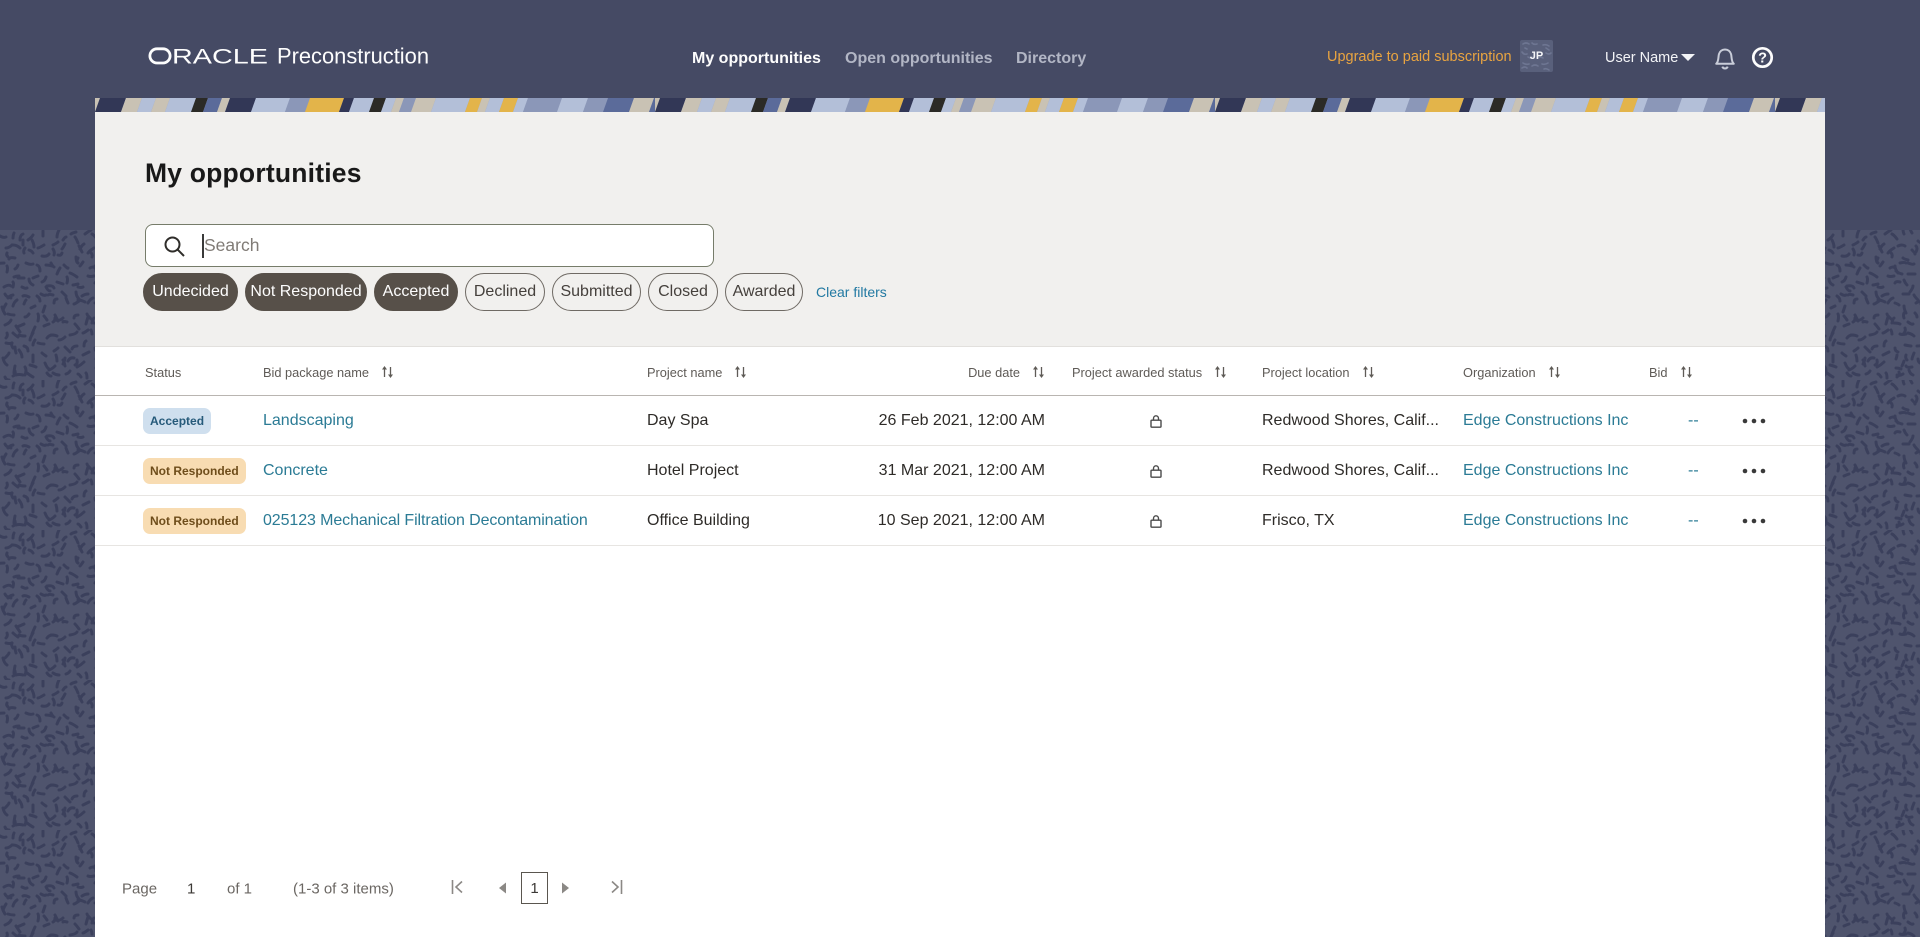 The height and width of the screenshot is (937, 1920). Describe the element at coordinates (353, 56) in the screenshot. I see `svg-text: Preconstruction` at that location.